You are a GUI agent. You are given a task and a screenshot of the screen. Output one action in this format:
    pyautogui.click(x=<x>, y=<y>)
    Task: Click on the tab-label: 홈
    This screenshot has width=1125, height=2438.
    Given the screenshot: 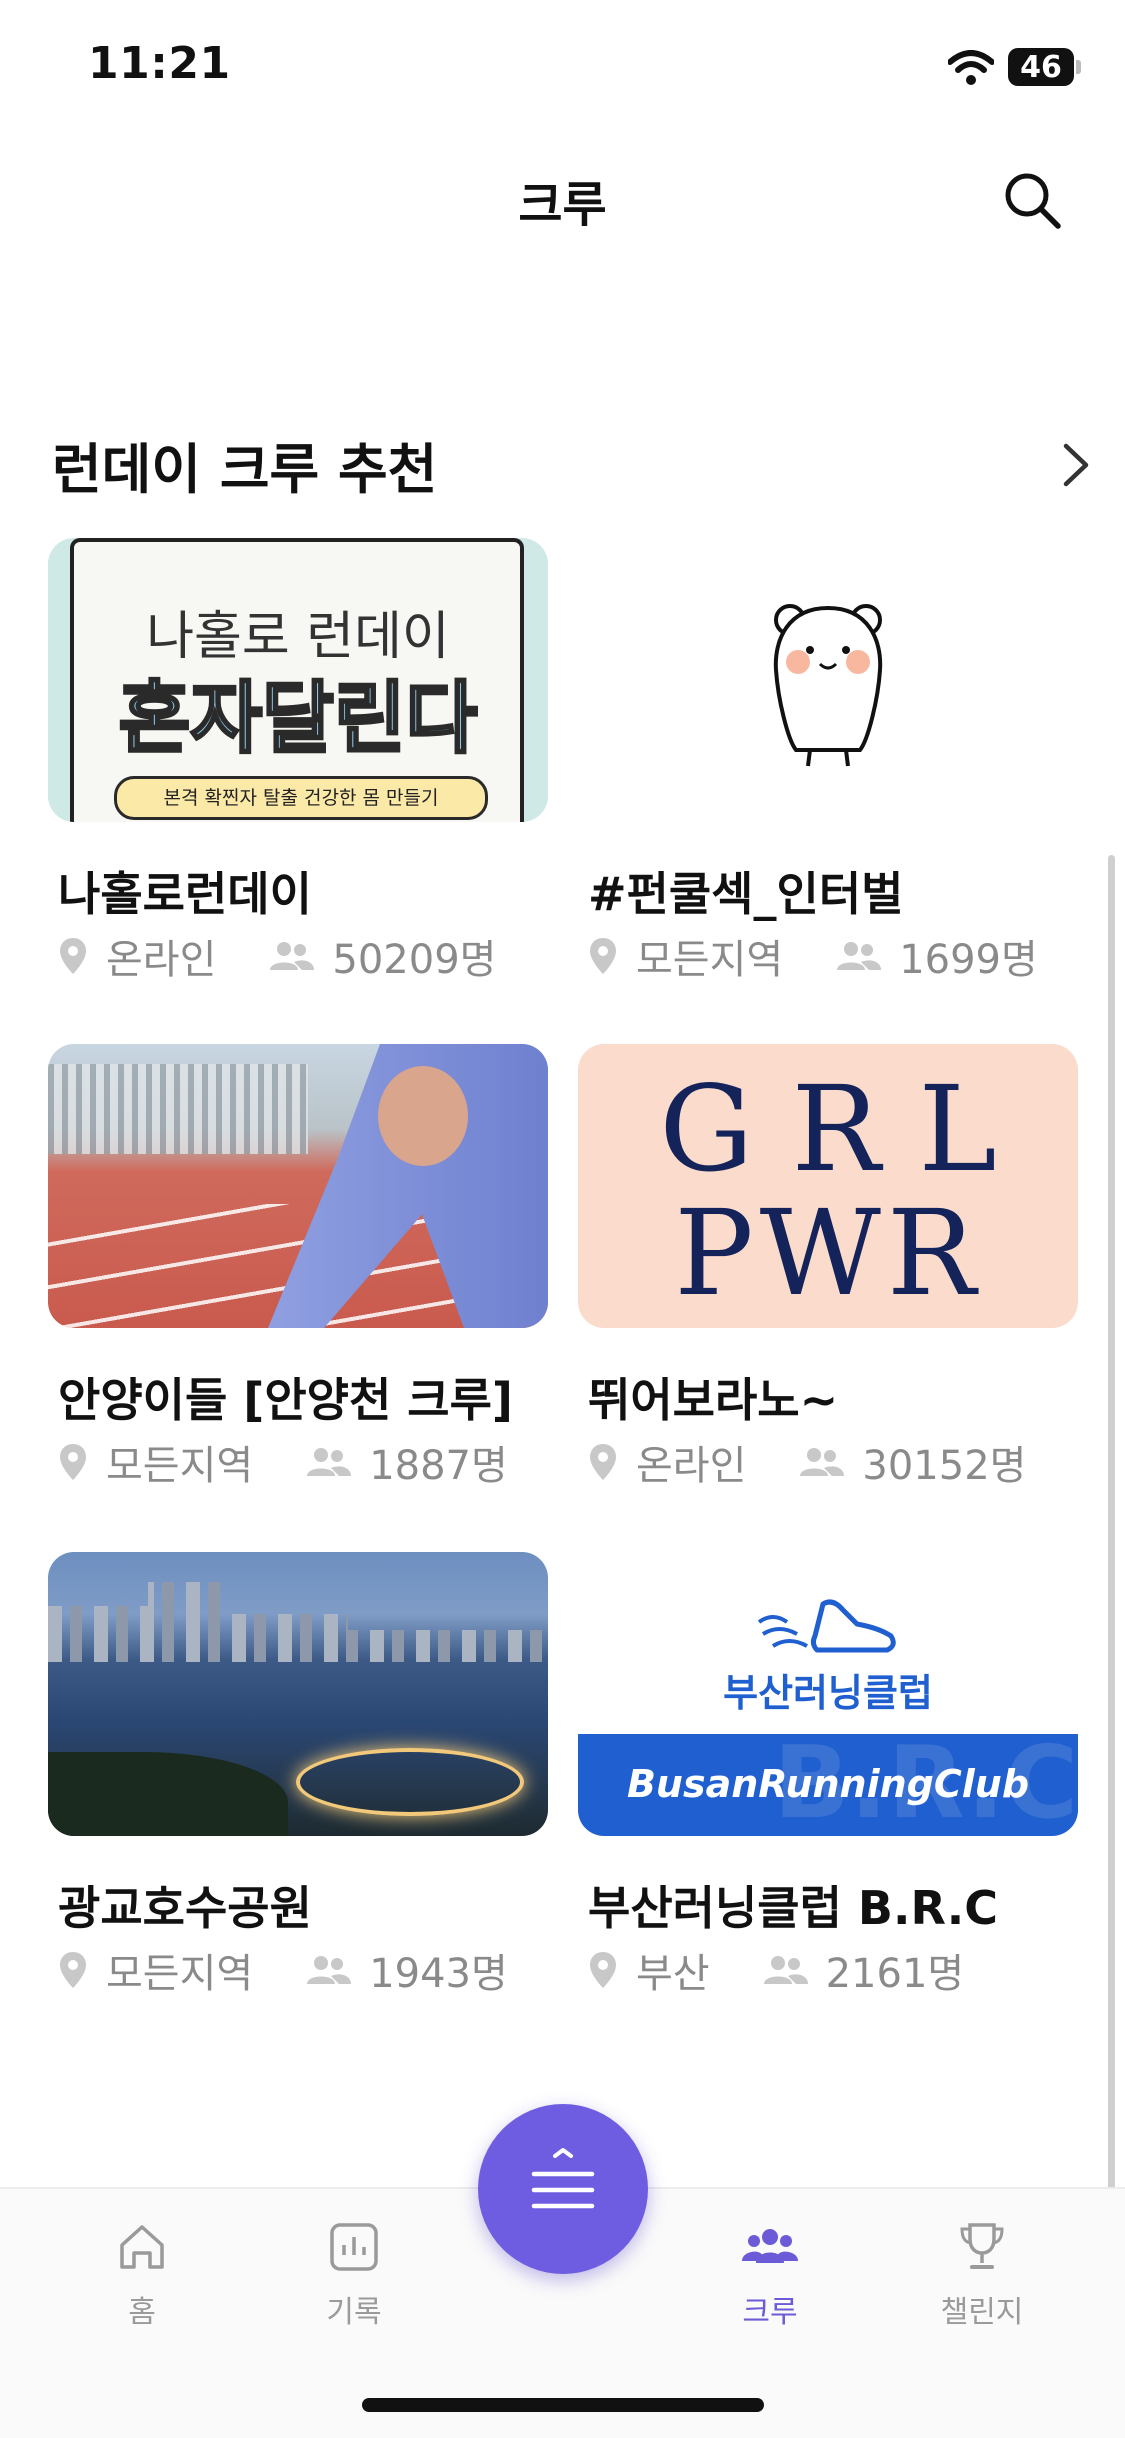 What is the action you would take?
    pyautogui.click(x=142, y=2312)
    